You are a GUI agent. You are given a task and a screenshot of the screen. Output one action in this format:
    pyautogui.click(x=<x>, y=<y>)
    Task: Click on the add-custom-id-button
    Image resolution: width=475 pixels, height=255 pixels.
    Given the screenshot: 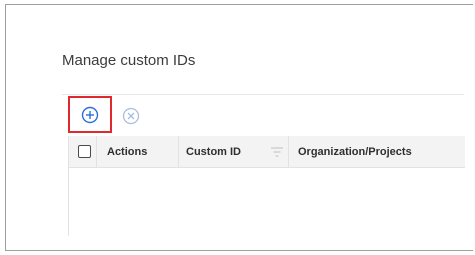 What is the action you would take?
    pyautogui.click(x=90, y=114)
    